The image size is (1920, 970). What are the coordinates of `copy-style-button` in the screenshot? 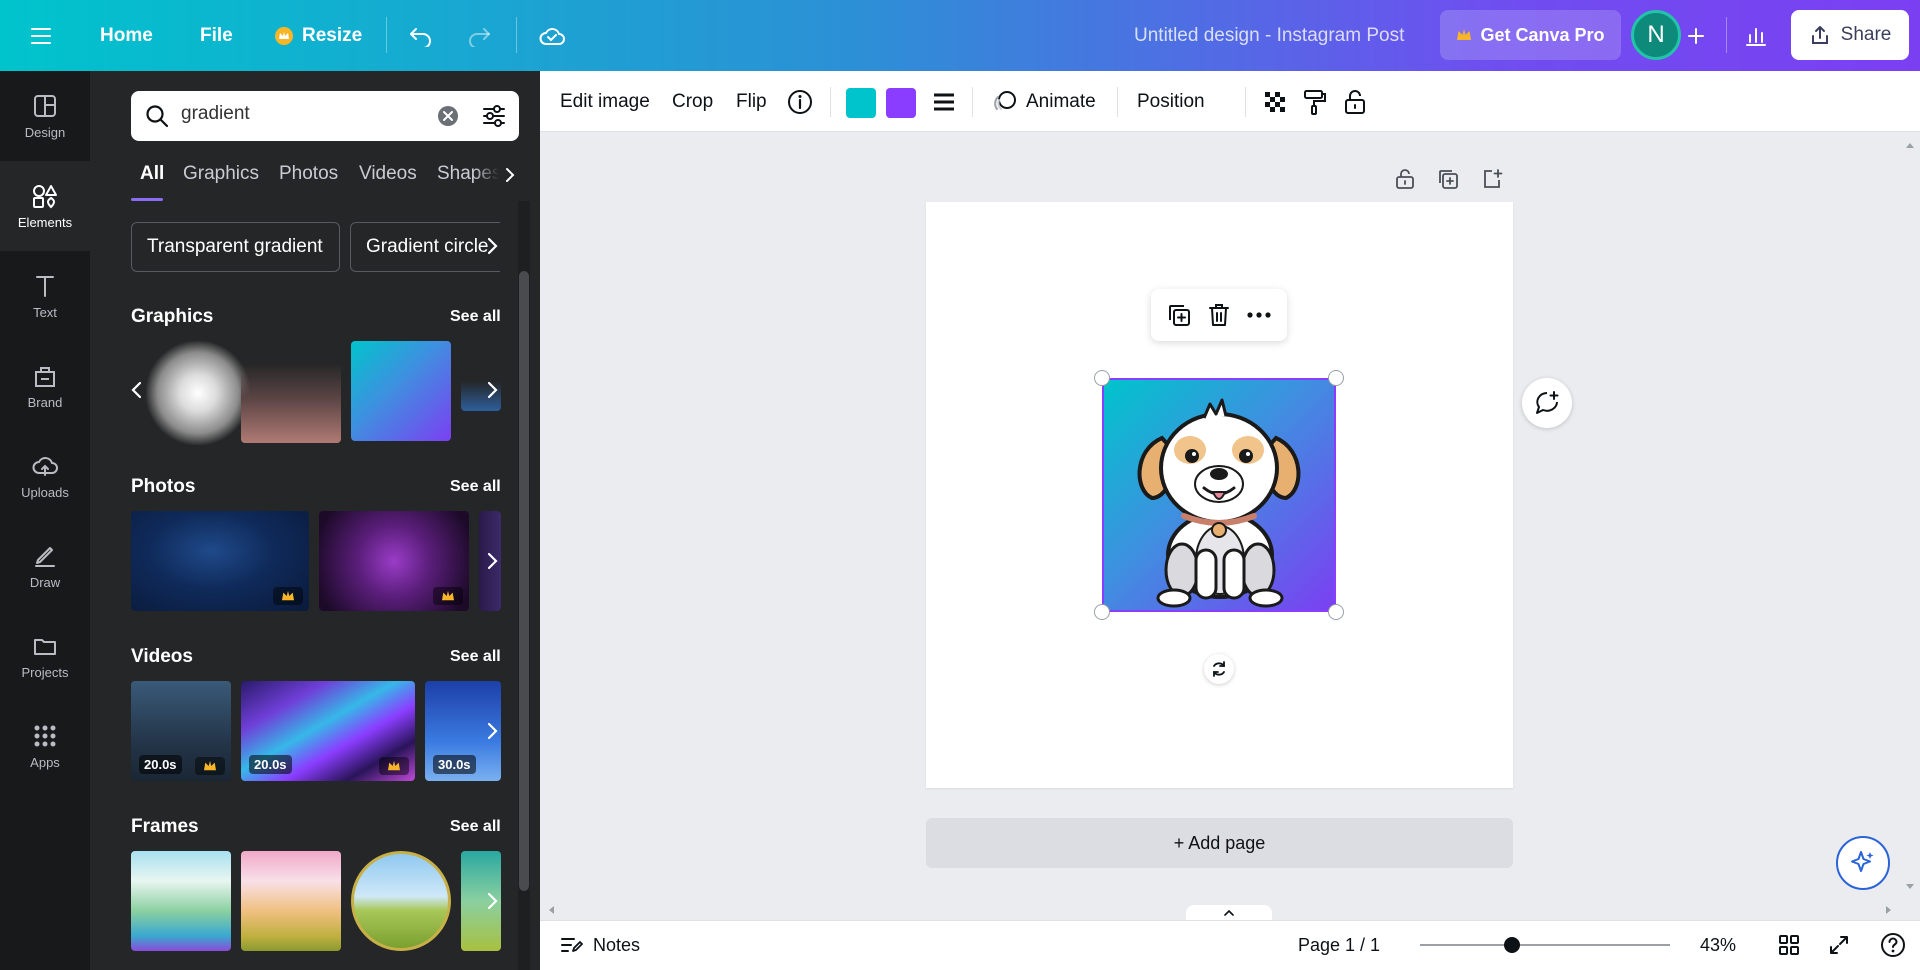 It's located at (1315, 101).